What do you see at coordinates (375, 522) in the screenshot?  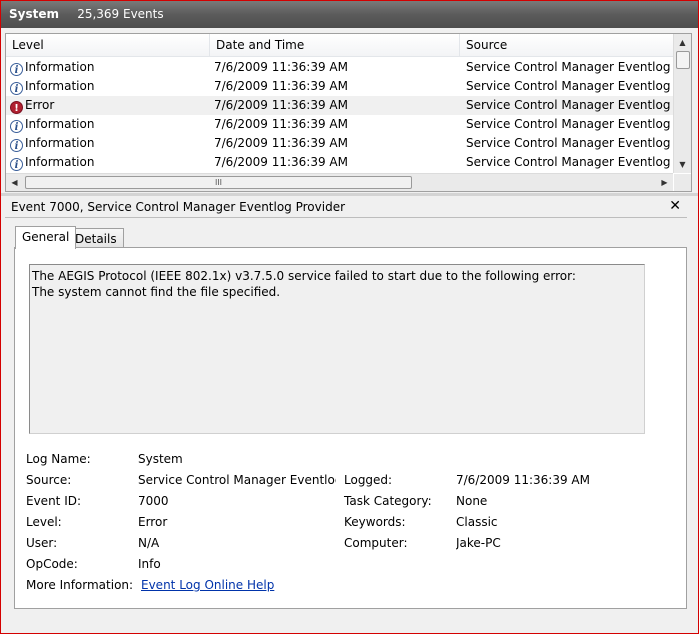 I see `keywords-label: Keywords:` at bounding box center [375, 522].